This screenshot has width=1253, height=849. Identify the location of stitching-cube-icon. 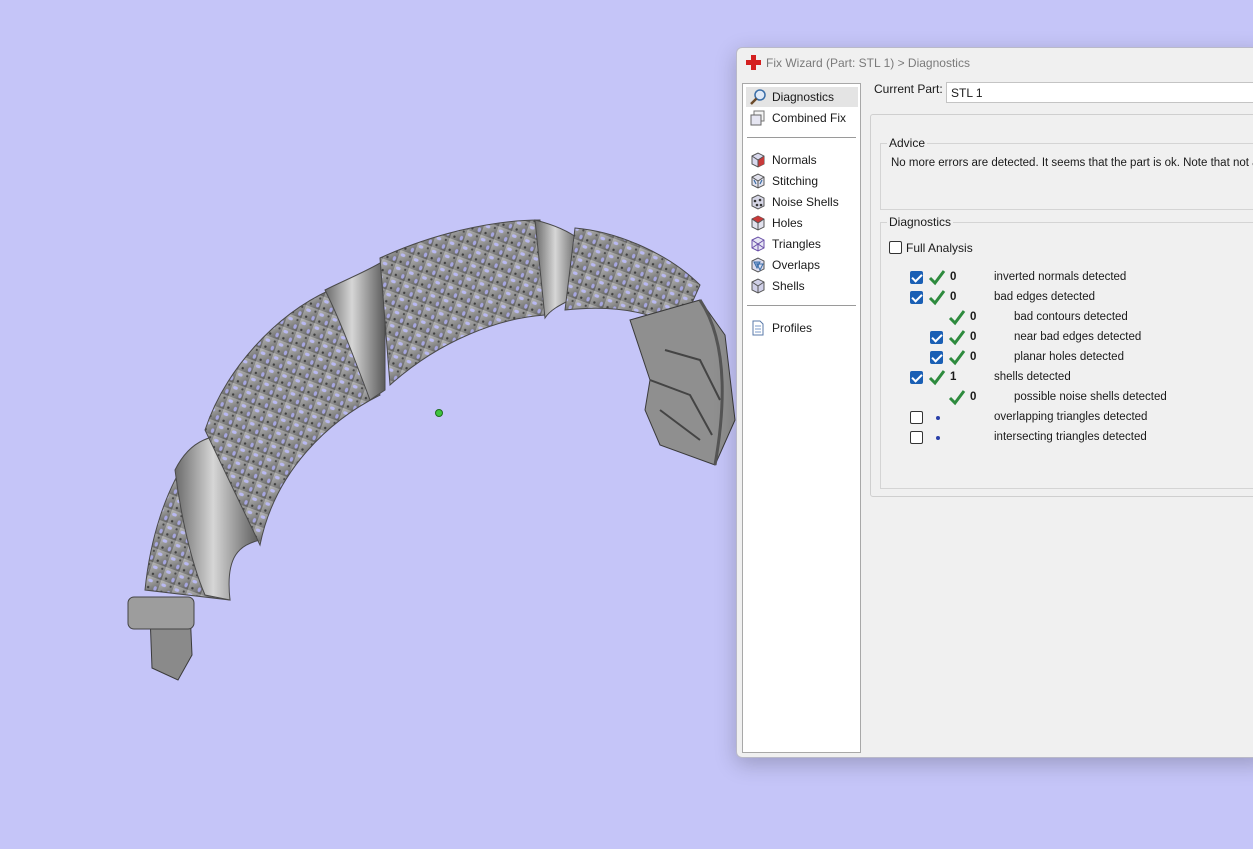
(758, 181).